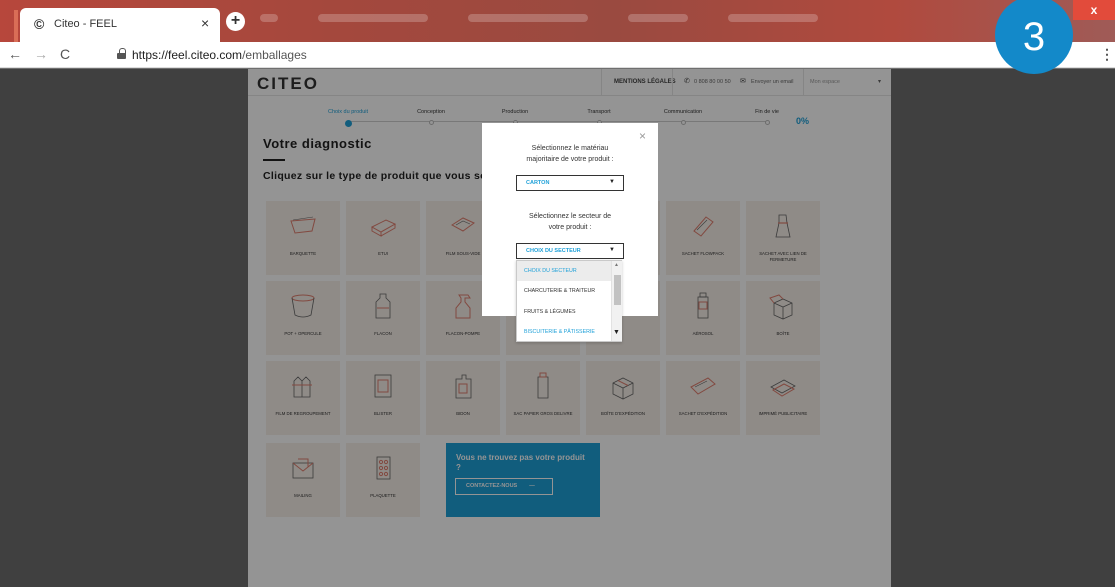 The height and width of the screenshot is (587, 1115). What do you see at coordinates (642, 136) in the screenshot?
I see `close-icon: ×` at bounding box center [642, 136].